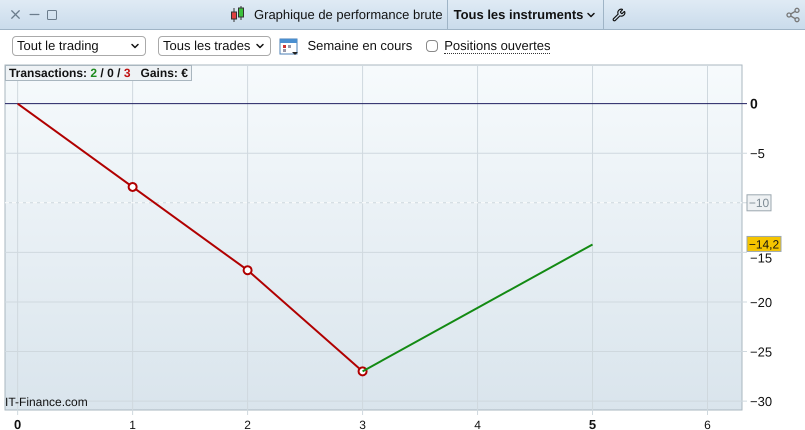 This screenshot has height=430, width=805. Describe the element at coordinates (757, 154) in the screenshot. I see `y-tick-label: −5` at that location.